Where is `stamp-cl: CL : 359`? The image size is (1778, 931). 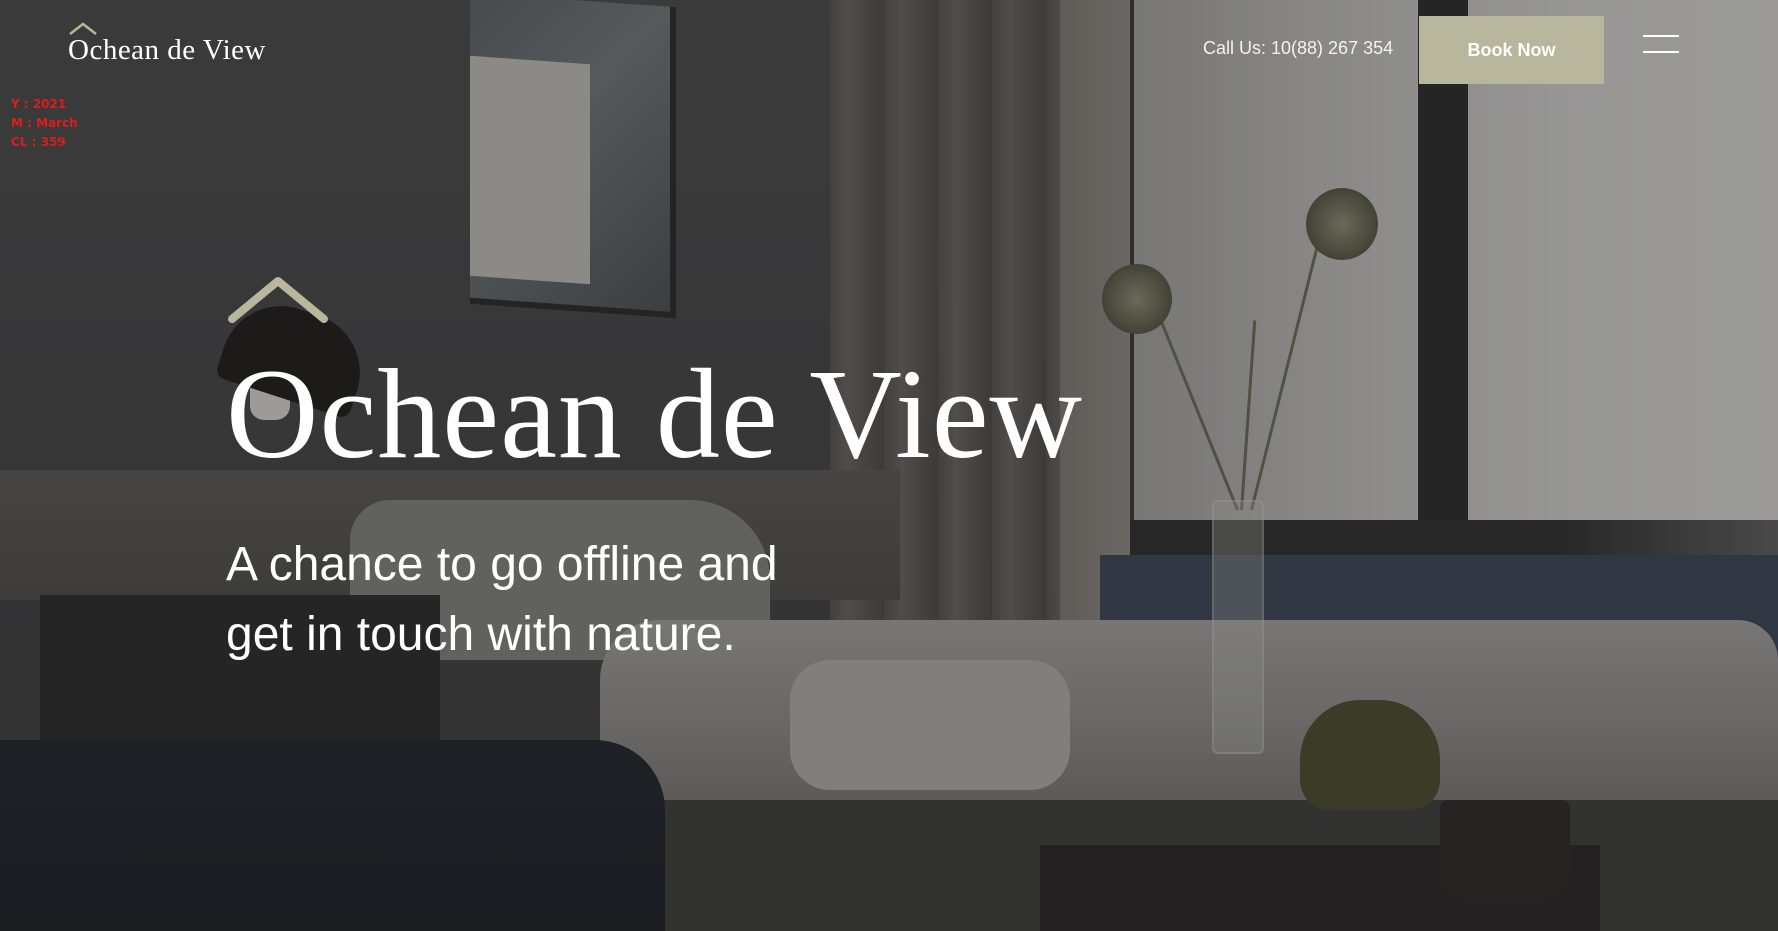
stamp-cl: CL : 359 is located at coordinates (38, 142).